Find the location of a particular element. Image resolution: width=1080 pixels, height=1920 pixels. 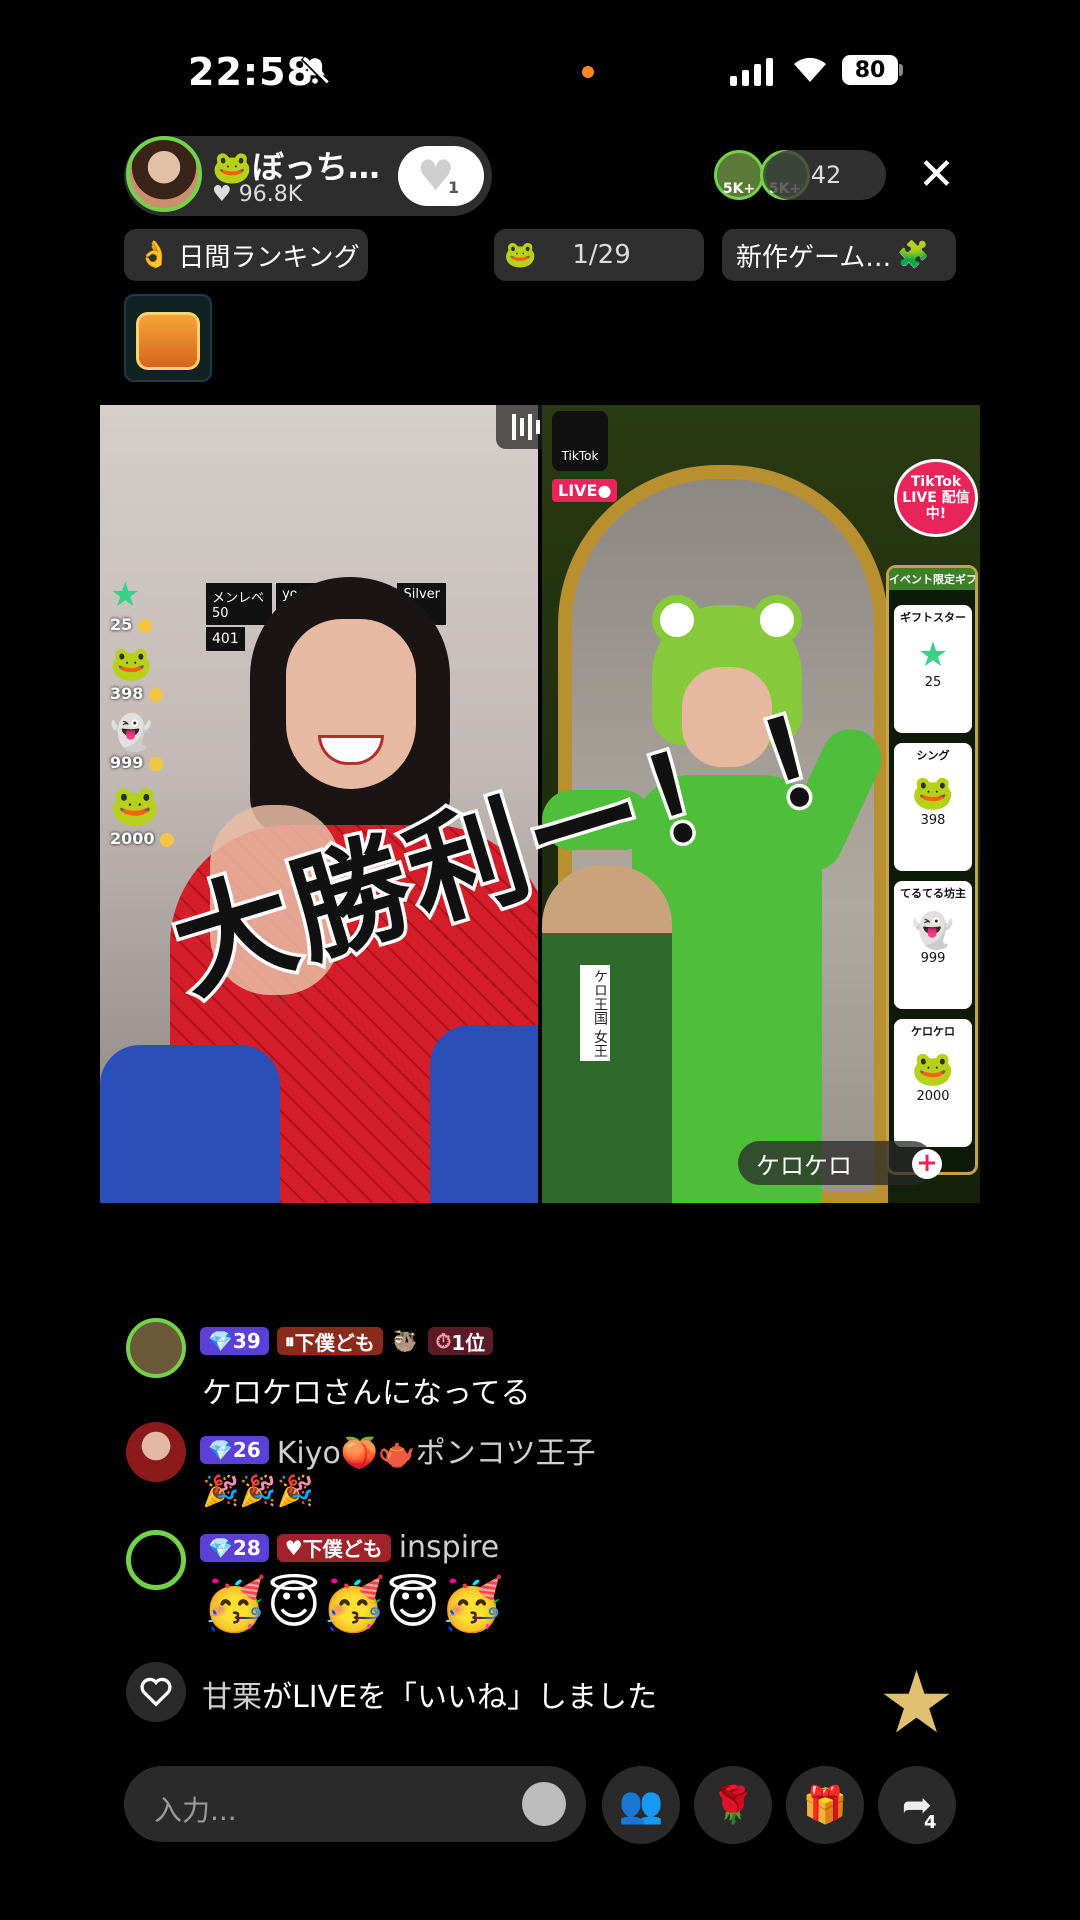

event-gift-name: ギフトスター is located at coordinates (933, 617).